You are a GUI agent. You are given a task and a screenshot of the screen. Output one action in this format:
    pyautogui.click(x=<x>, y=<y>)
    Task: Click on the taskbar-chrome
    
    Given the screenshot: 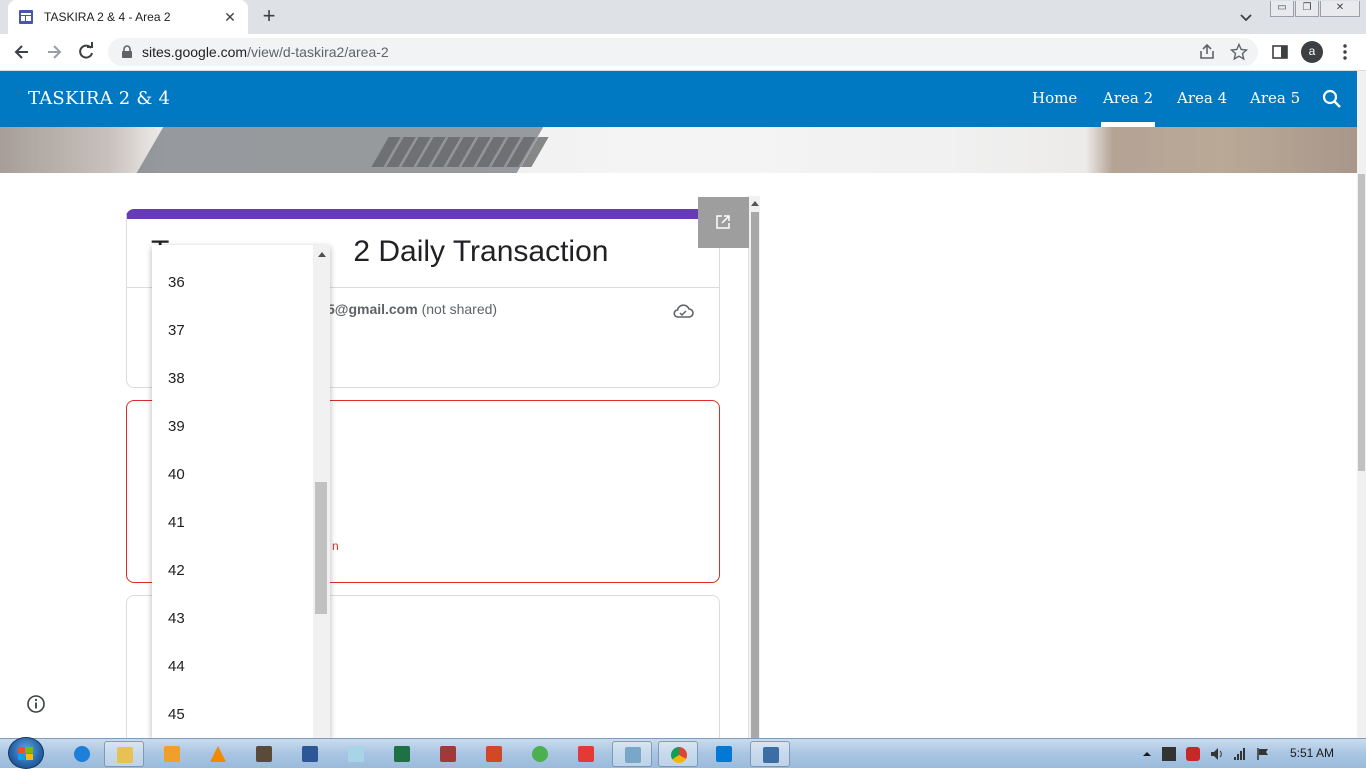 What is the action you would take?
    pyautogui.click(x=678, y=754)
    